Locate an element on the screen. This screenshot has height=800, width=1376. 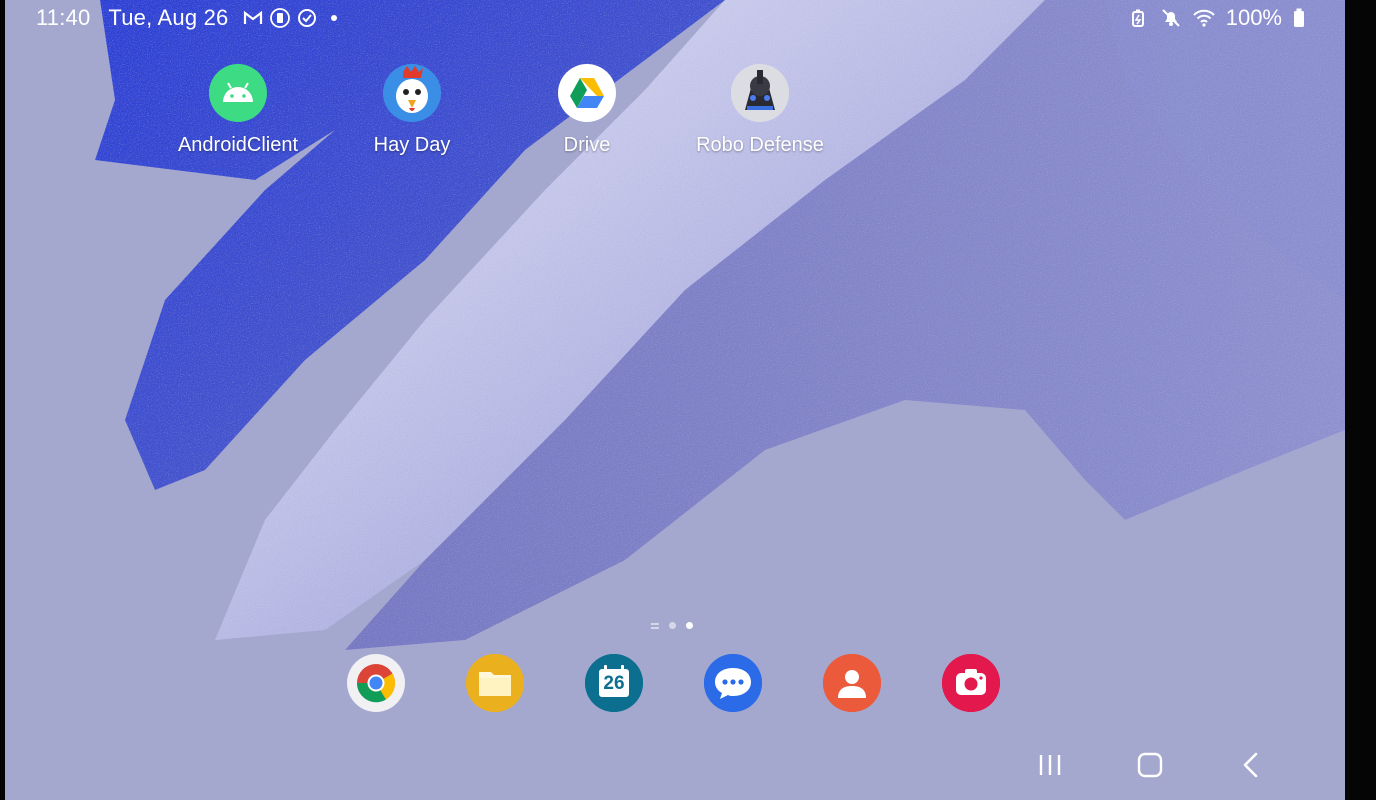
sync-icon is located at coordinates (307, 18).